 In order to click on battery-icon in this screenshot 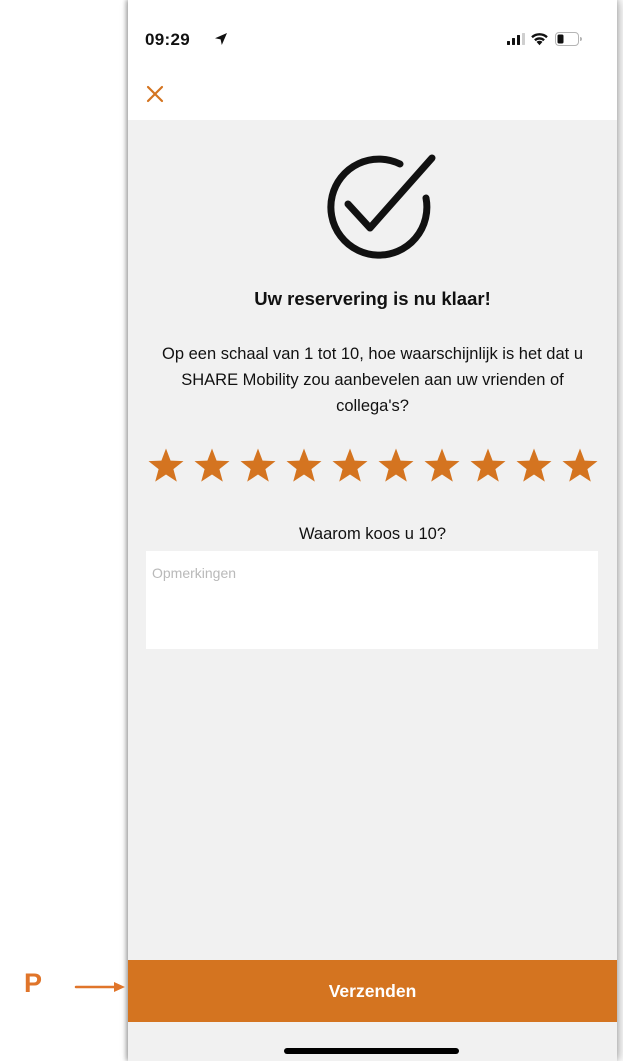, I will do `click(568, 39)`.